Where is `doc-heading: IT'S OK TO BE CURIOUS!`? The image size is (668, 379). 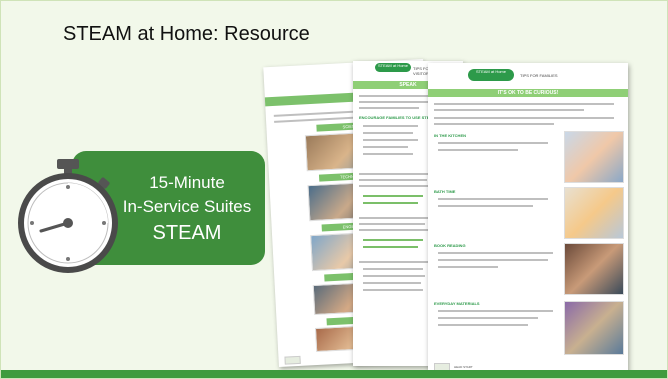 doc-heading: IT'S OK TO BE CURIOUS! is located at coordinates (528, 93).